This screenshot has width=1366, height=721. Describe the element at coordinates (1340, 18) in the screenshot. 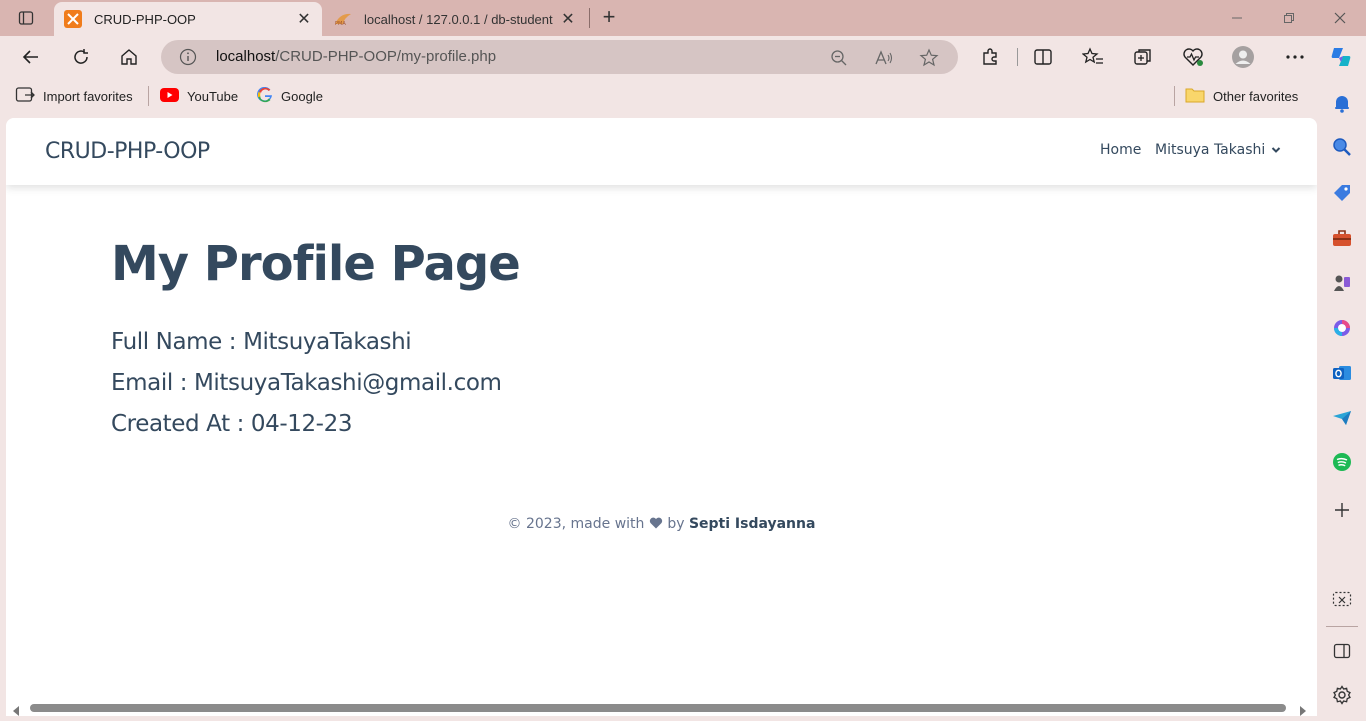

I see `close-window-icon` at that location.